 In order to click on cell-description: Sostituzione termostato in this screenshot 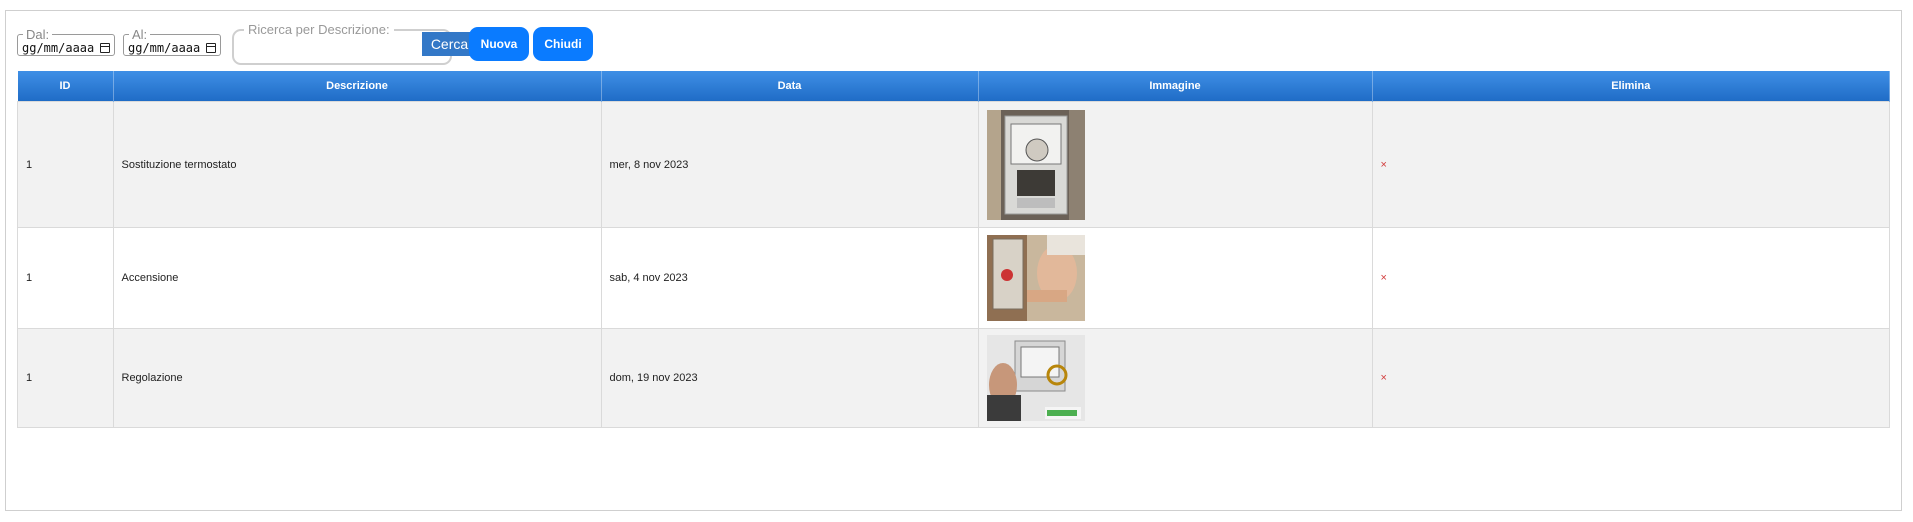, I will do `click(357, 164)`.